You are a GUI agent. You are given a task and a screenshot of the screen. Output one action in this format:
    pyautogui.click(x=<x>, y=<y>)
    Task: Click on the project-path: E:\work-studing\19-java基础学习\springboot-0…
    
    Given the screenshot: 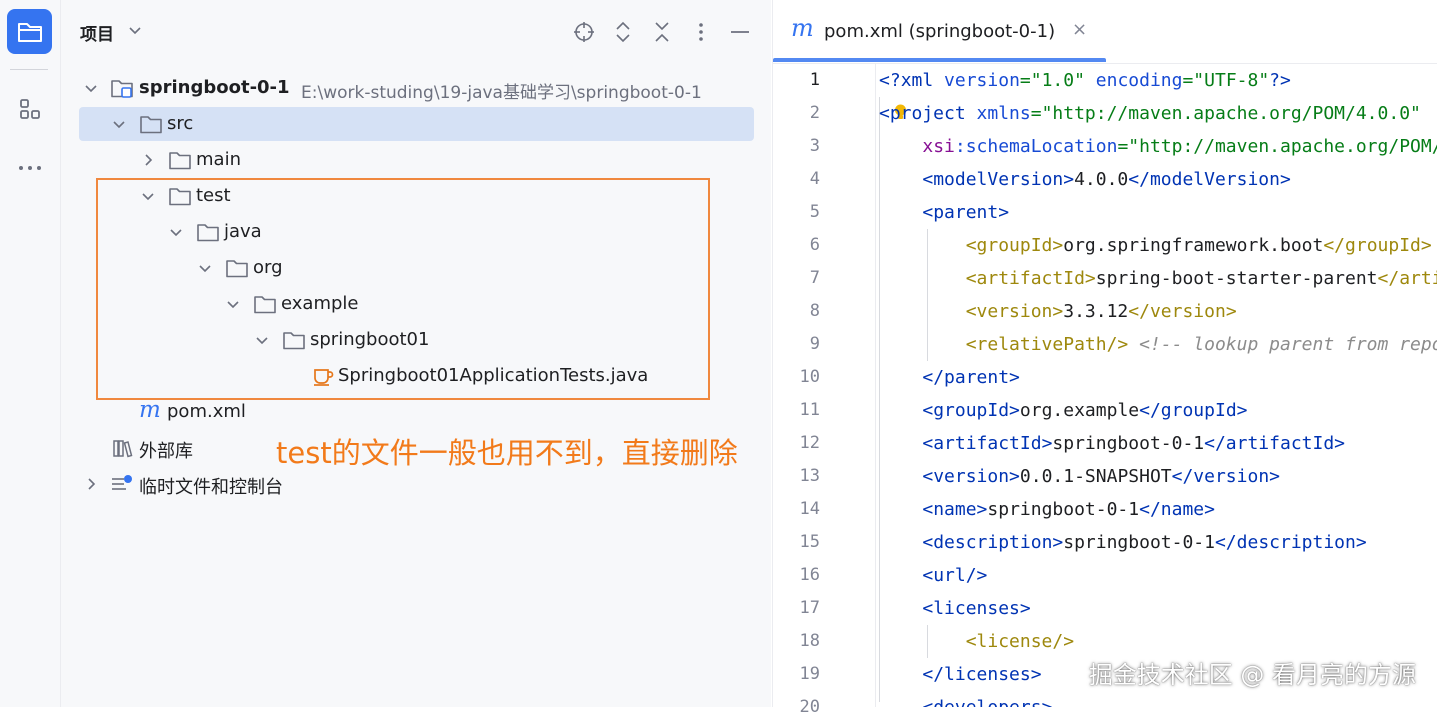 What is the action you would take?
    pyautogui.click(x=501, y=93)
    